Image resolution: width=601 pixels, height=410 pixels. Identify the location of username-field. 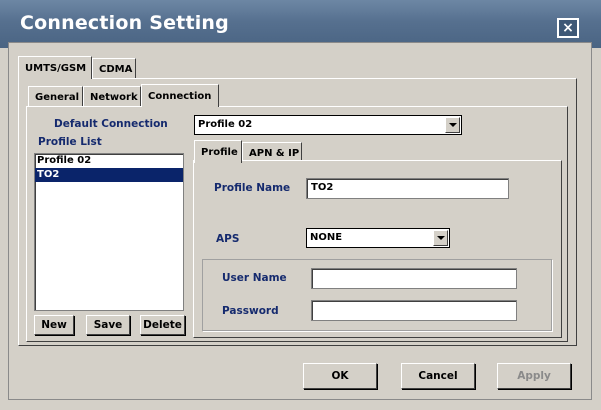
(414, 278).